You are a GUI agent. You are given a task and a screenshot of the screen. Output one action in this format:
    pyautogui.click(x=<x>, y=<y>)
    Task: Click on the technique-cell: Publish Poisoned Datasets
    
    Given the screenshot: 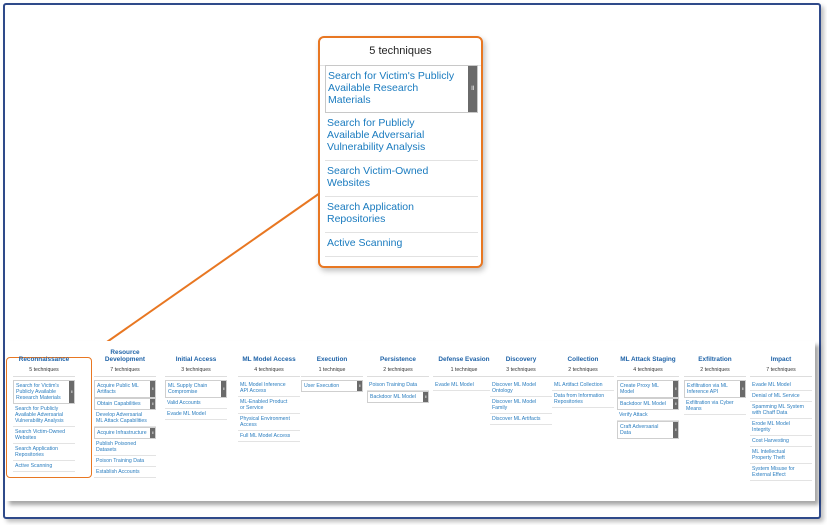 What is the action you would take?
    pyautogui.click(x=125, y=447)
    